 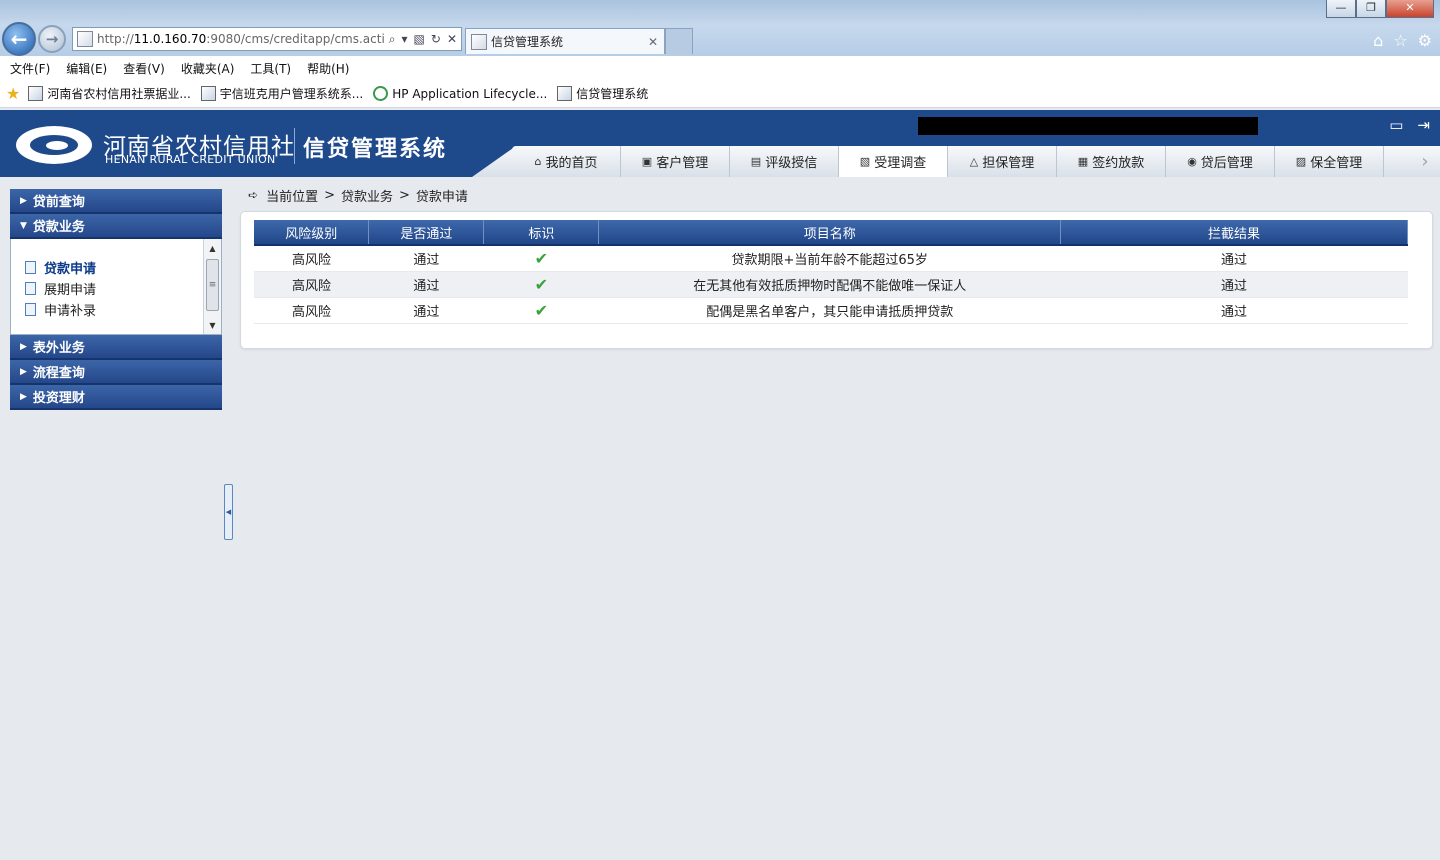 I want to click on nav-acceptance: ▧ 受理调查, so click(x=893, y=161).